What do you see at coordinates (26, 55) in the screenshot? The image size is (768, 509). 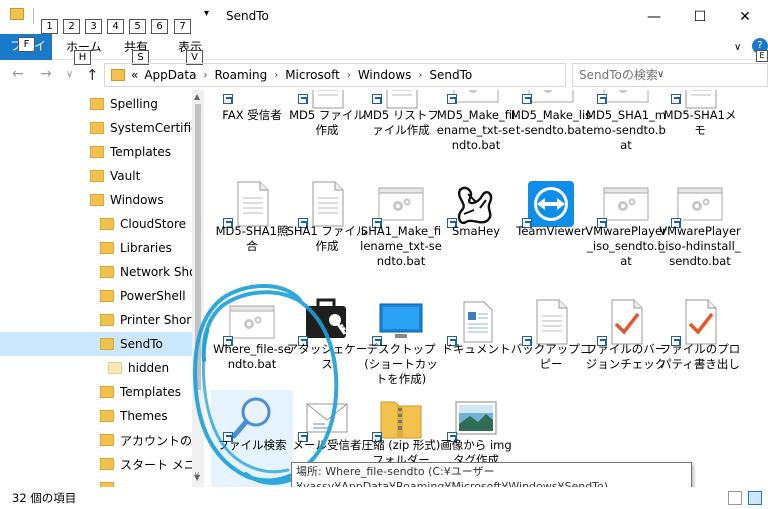 I see `tab-file: ファイル F` at bounding box center [26, 55].